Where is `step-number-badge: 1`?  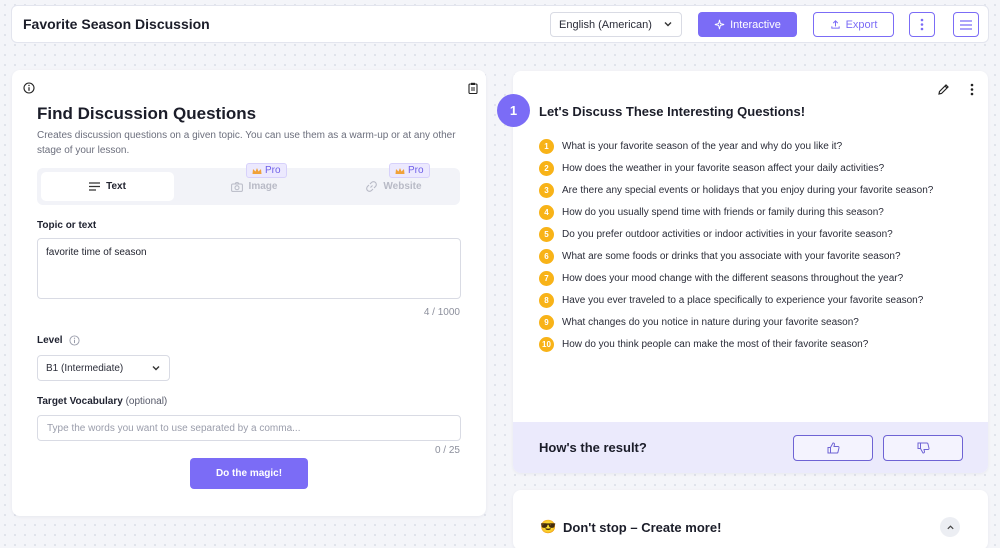
step-number-badge: 1 is located at coordinates (513, 110).